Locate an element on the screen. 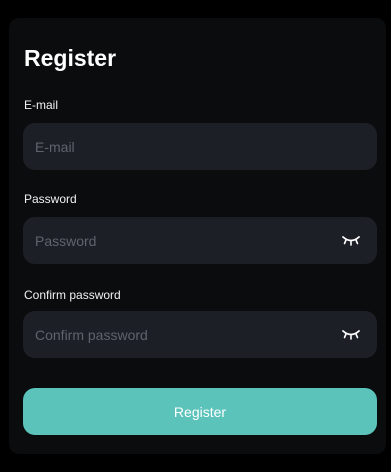 The width and height of the screenshot is (391, 472). password-field is located at coordinates (200, 240).